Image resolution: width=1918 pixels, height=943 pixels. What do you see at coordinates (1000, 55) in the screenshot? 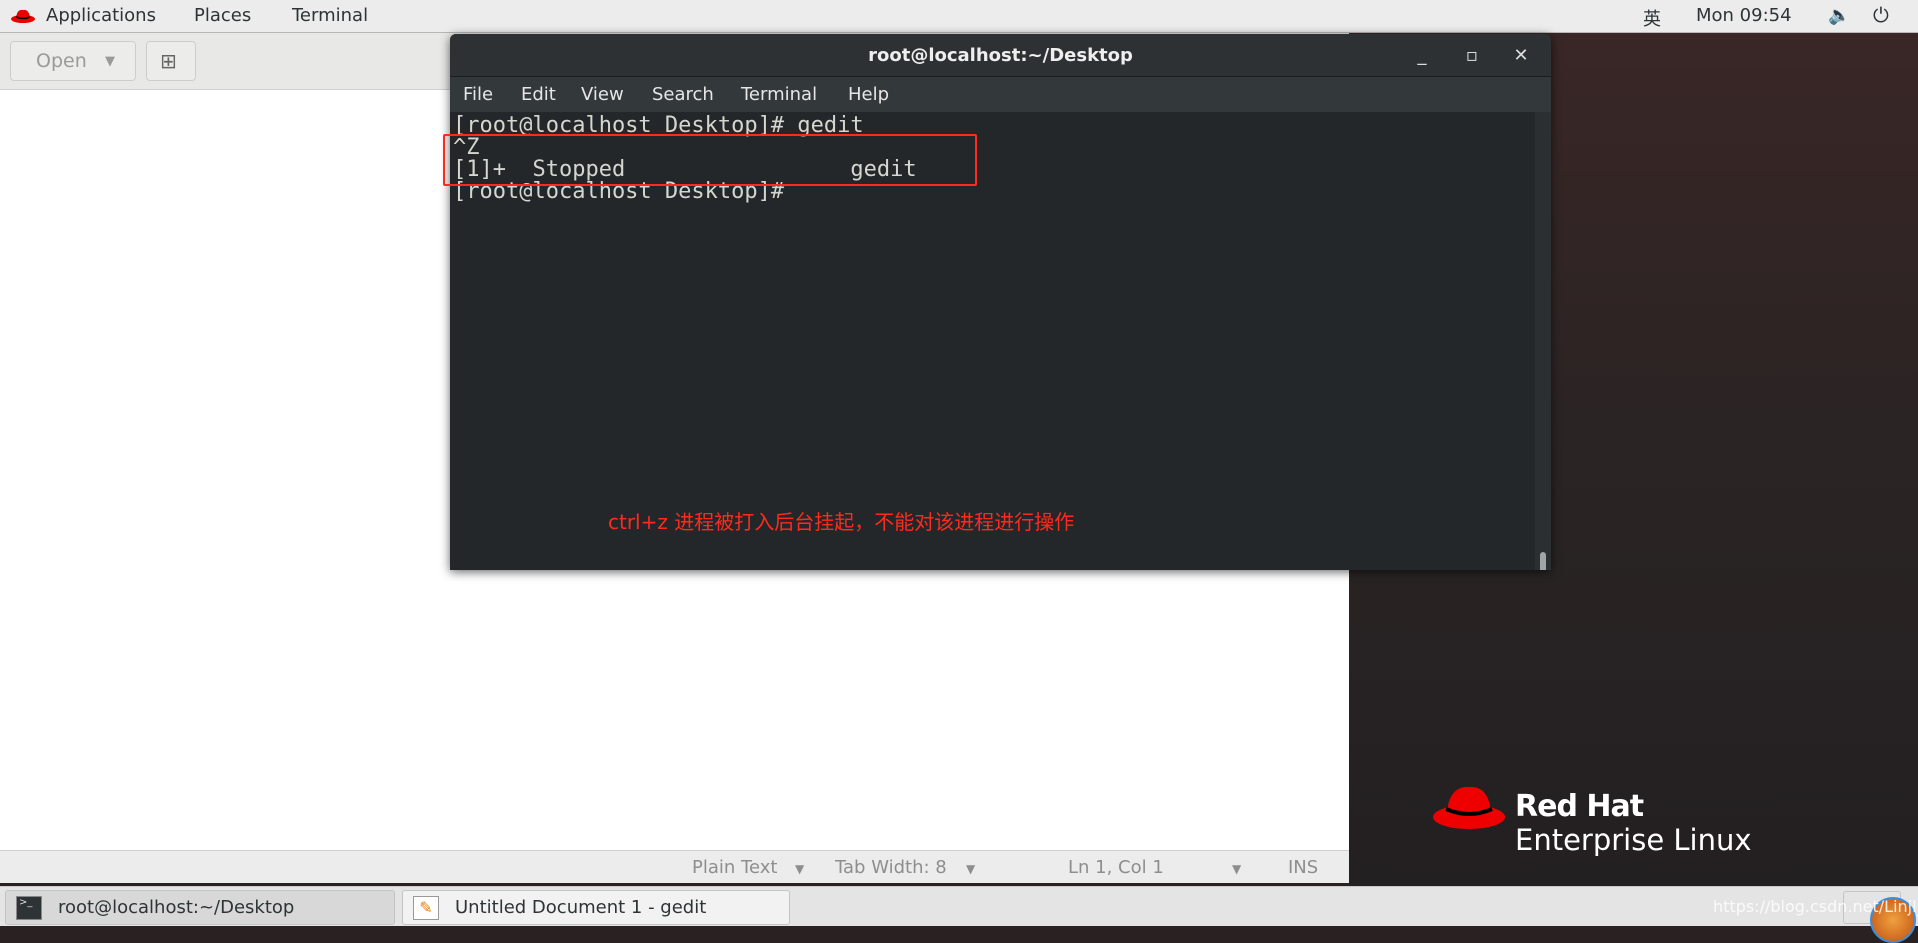
I see `terminal-title: root@localhost:~/Desktop` at bounding box center [1000, 55].